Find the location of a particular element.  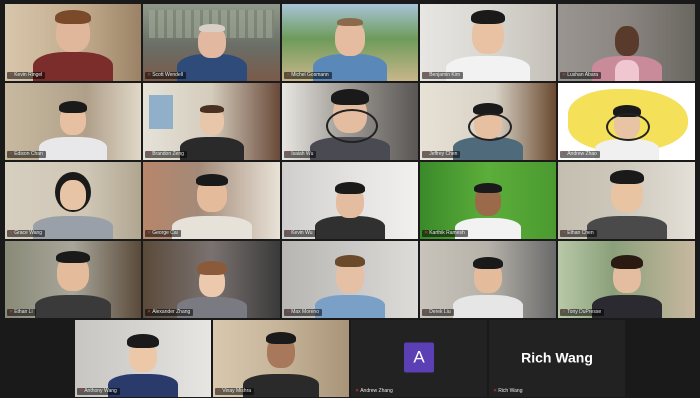

participant-tile: ✕Kevin Wu is located at coordinates (350, 200).